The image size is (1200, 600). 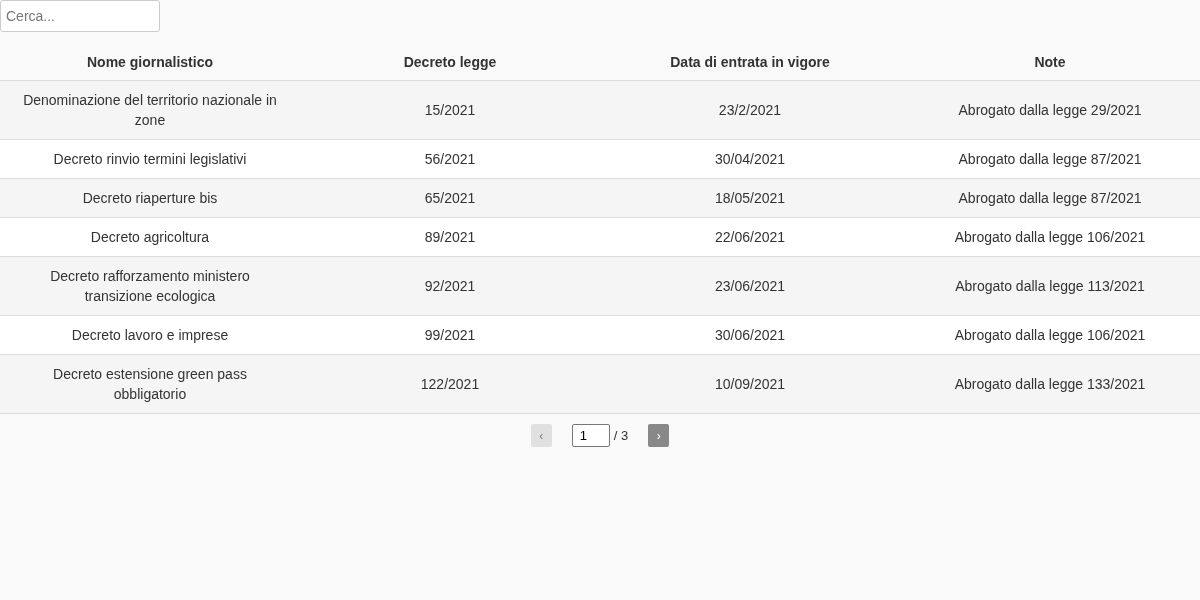 I want to click on page-input: 1, so click(x=590, y=435).